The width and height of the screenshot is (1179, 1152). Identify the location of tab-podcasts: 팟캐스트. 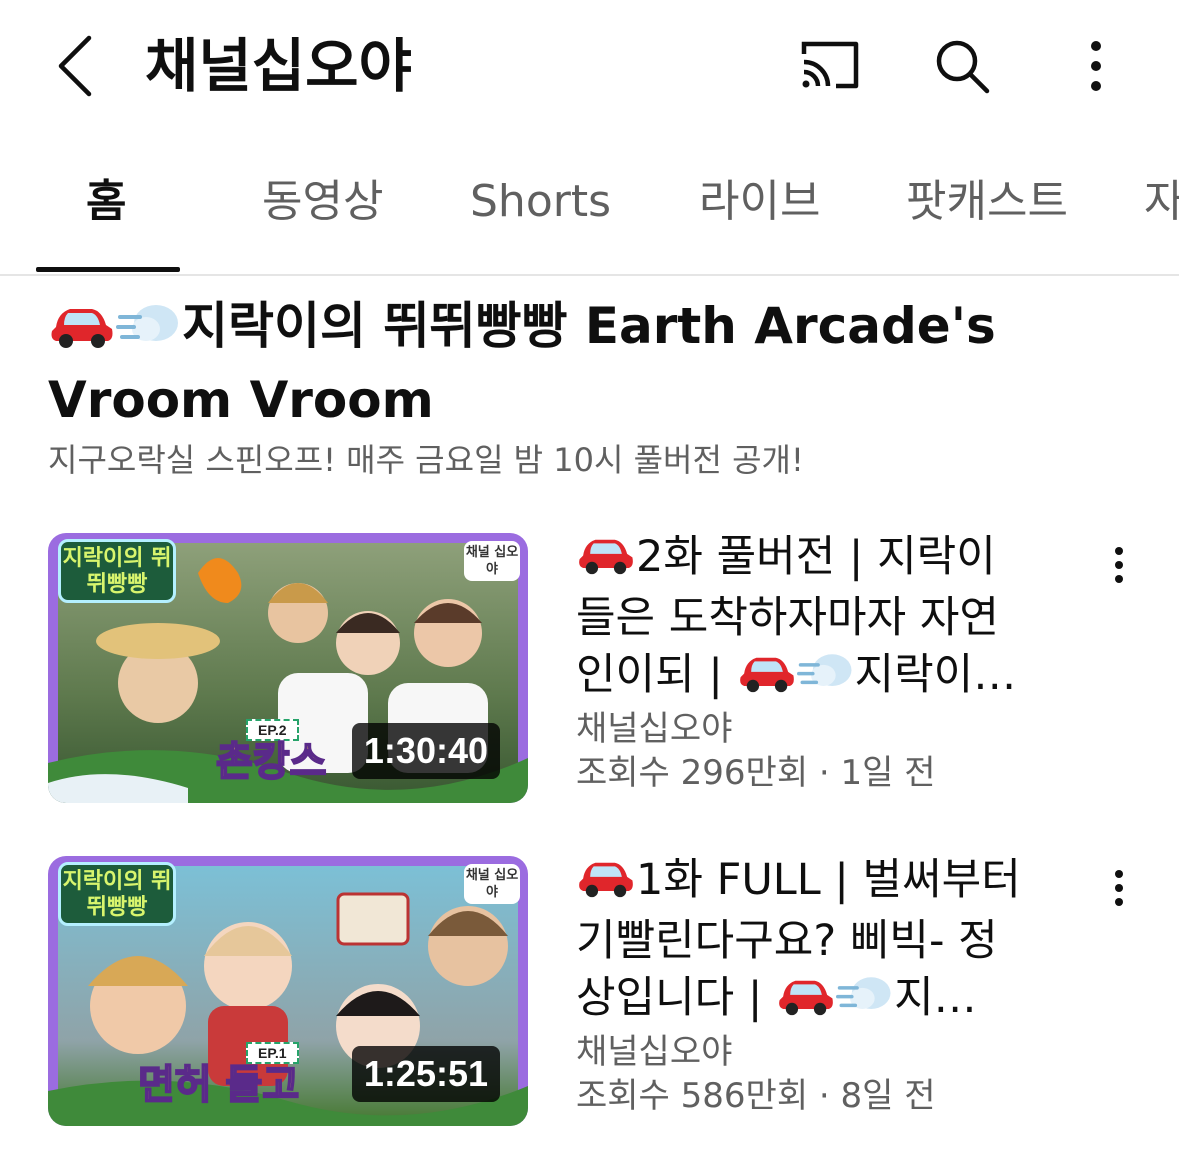
(987, 202).